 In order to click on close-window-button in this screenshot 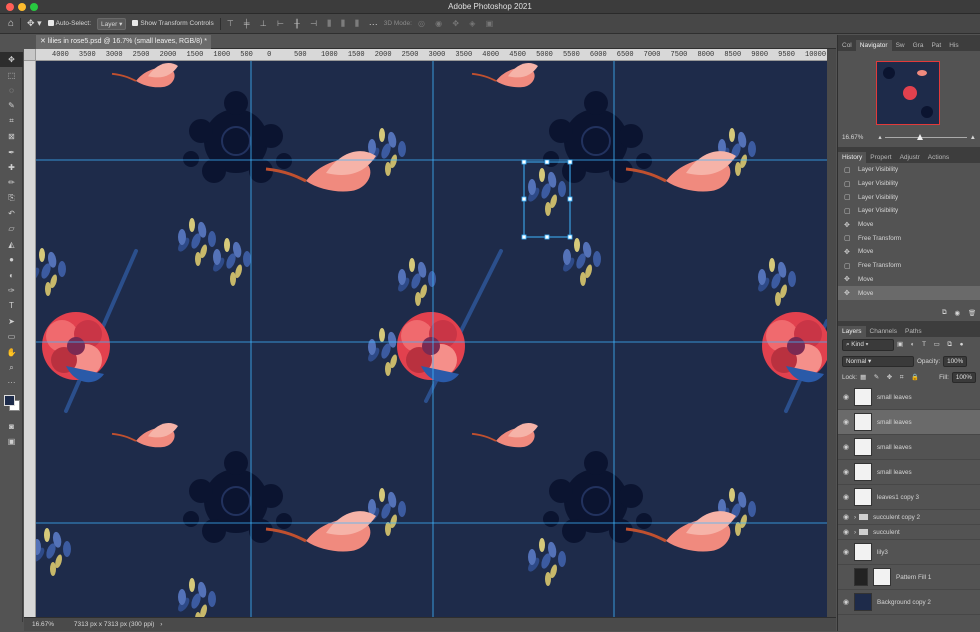, I will do `click(10, 7)`.